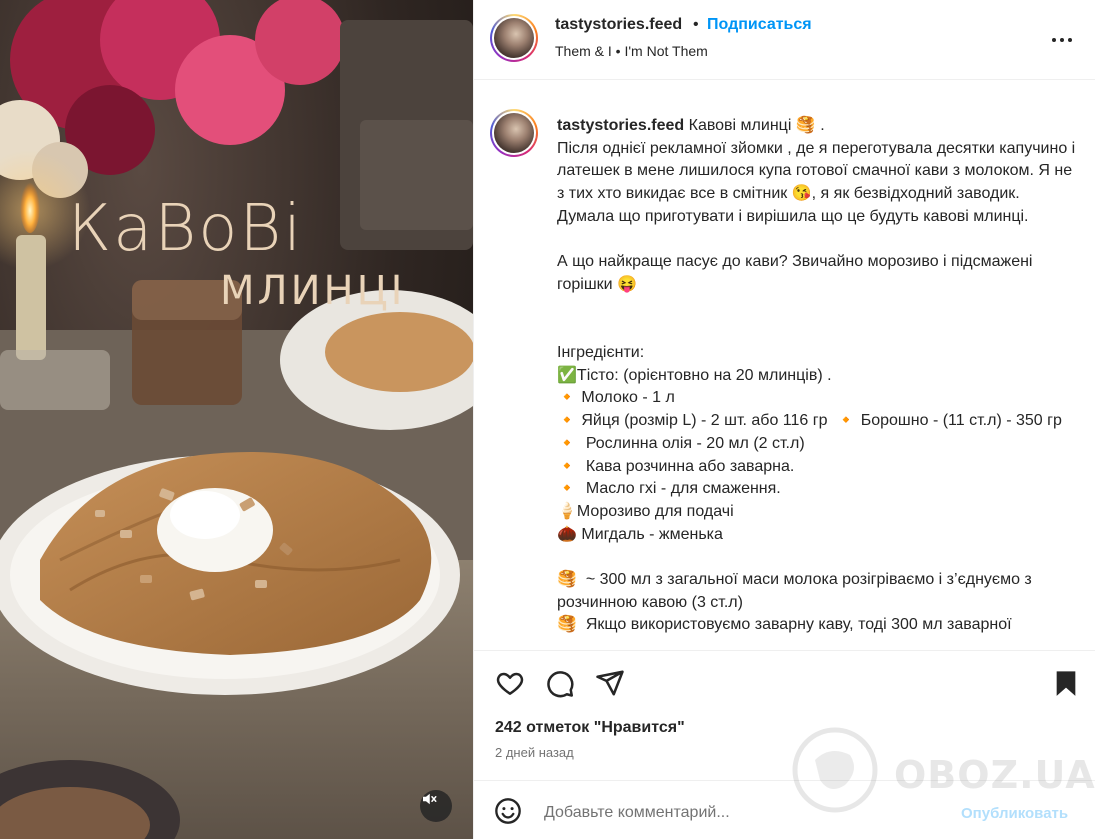  Describe the element at coordinates (784, 809) in the screenshot. I see `comment-bar: Добавьте комментарий... Опубликовать` at that location.